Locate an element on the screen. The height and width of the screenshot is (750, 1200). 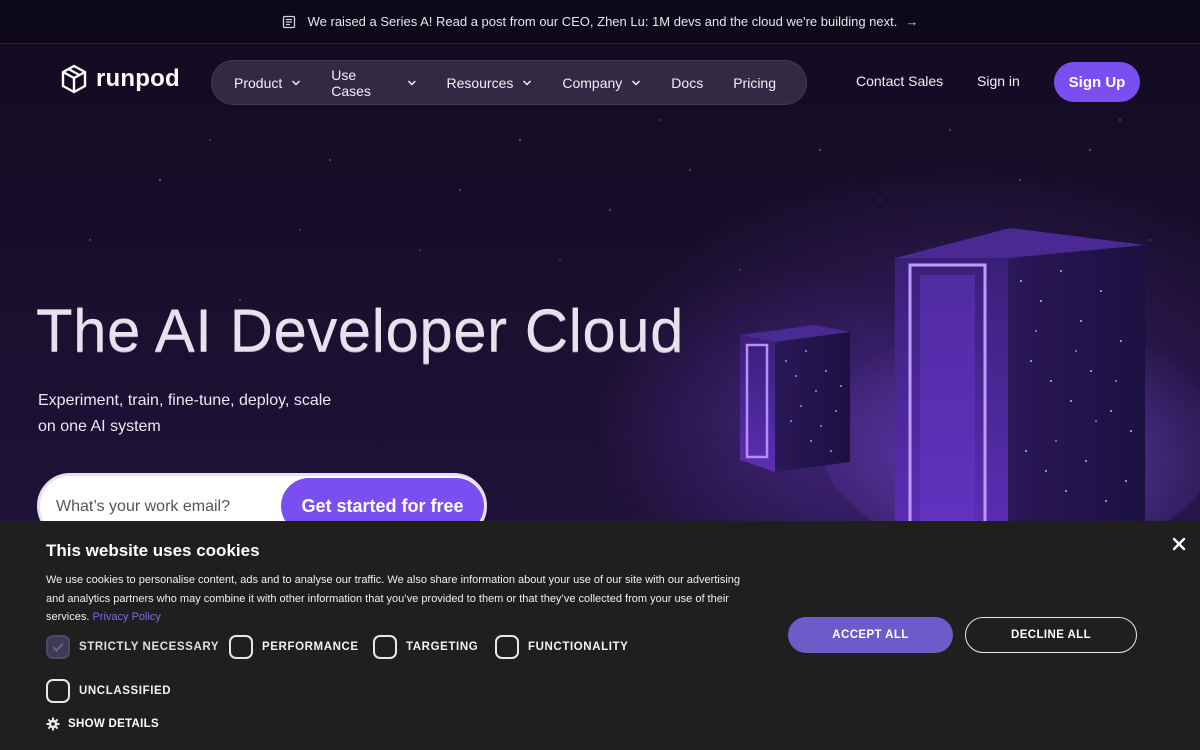
nav-item-label: Docs is located at coordinates (687, 82).